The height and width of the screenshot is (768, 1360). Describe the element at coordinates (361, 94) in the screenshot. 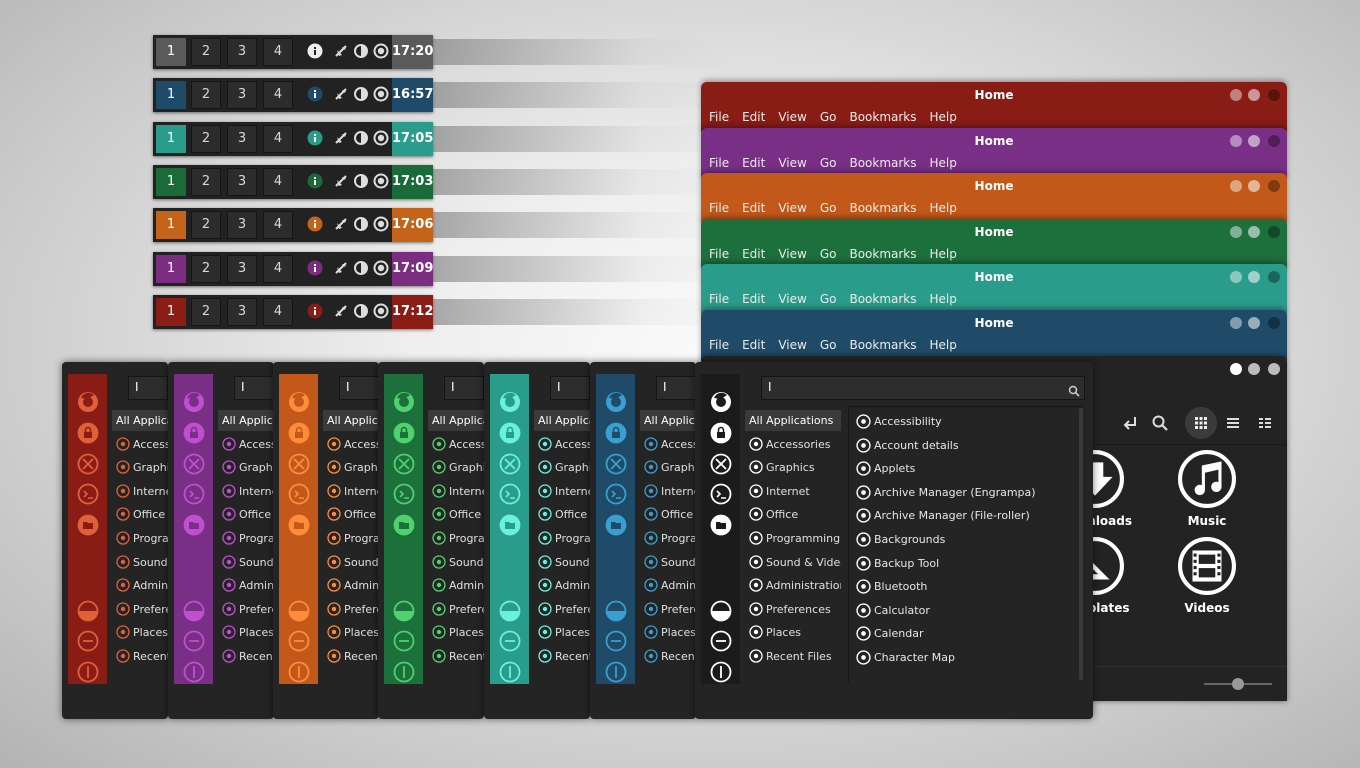

I see `volume-icon` at that location.